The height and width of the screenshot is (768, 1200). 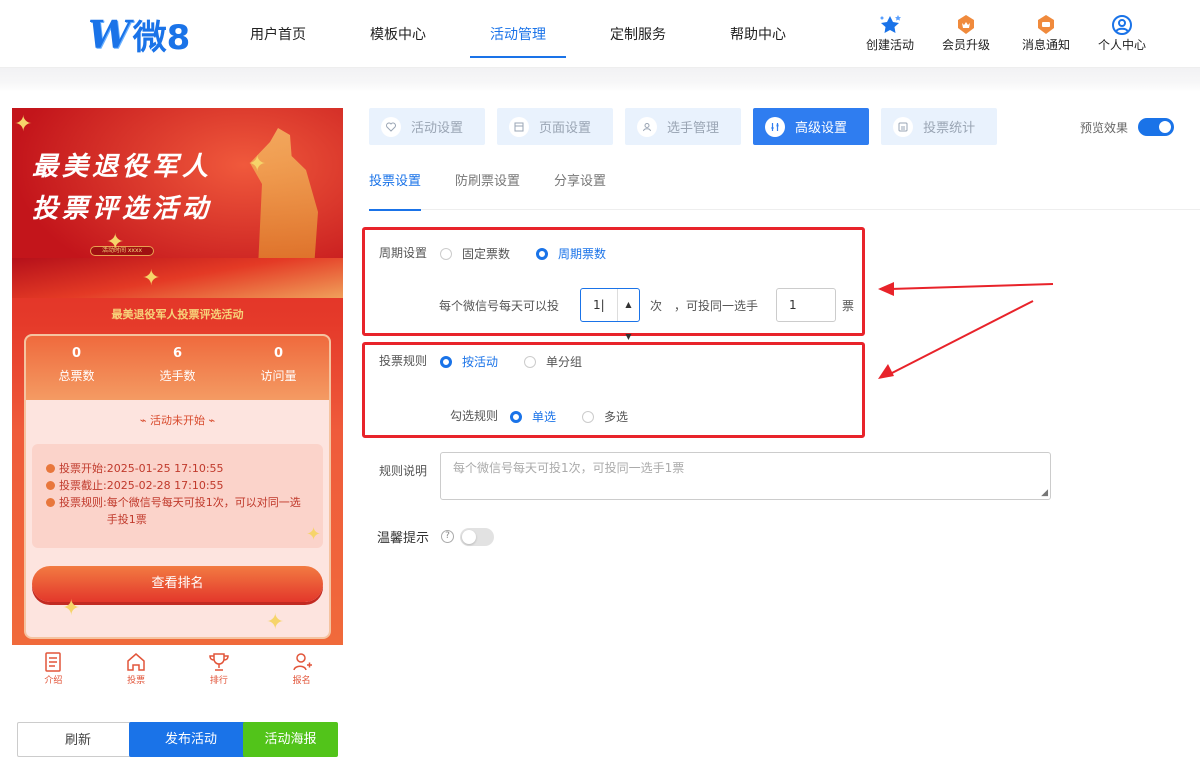 What do you see at coordinates (178, 511) in the screenshot?
I see `info-row: 投票规则: 每个微信号每天可投1次，可以对同一选手投1票` at bounding box center [178, 511].